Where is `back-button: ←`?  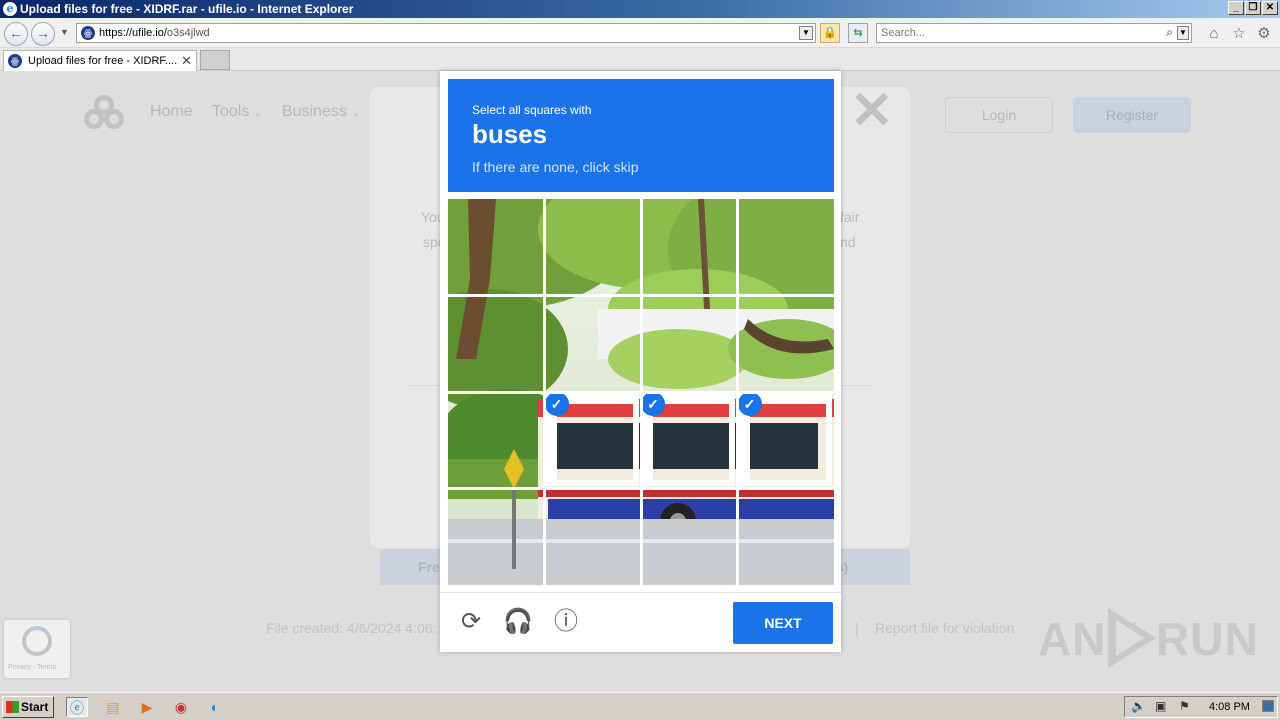
back-button: ← is located at coordinates (16, 34).